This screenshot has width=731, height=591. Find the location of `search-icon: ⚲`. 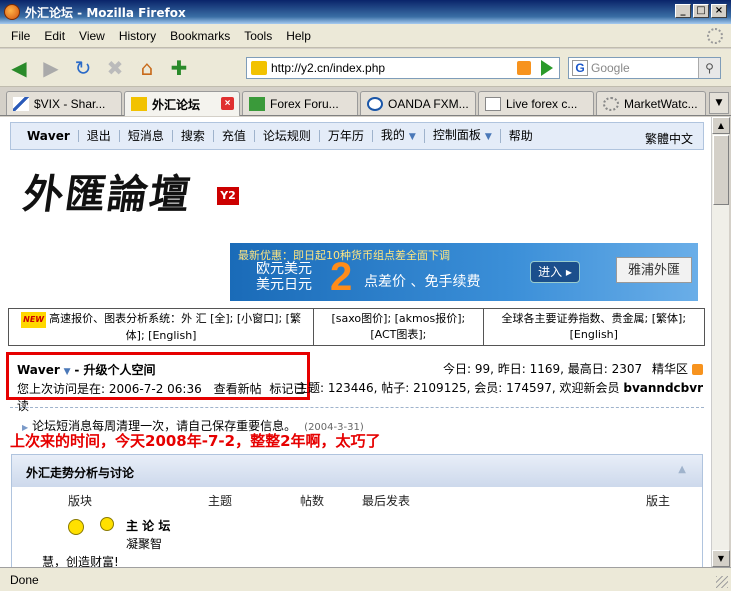

search-icon: ⚲ is located at coordinates (709, 68).